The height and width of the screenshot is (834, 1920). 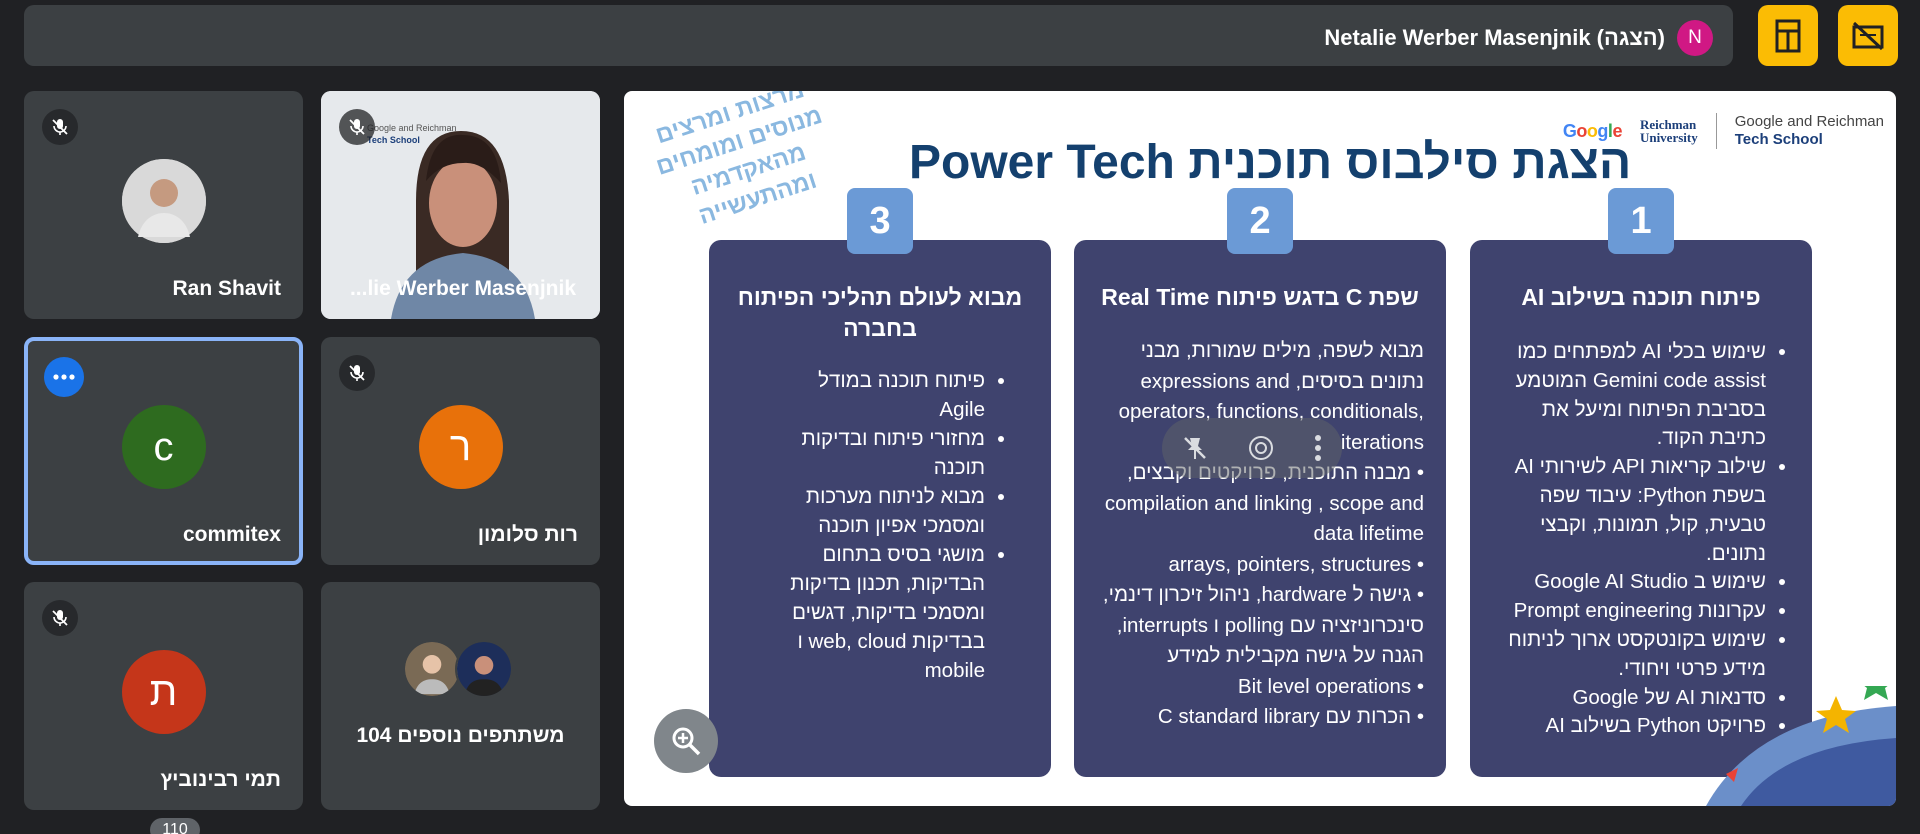 I want to click on participant-tile-commitex: c commitex, so click(x=163, y=451).